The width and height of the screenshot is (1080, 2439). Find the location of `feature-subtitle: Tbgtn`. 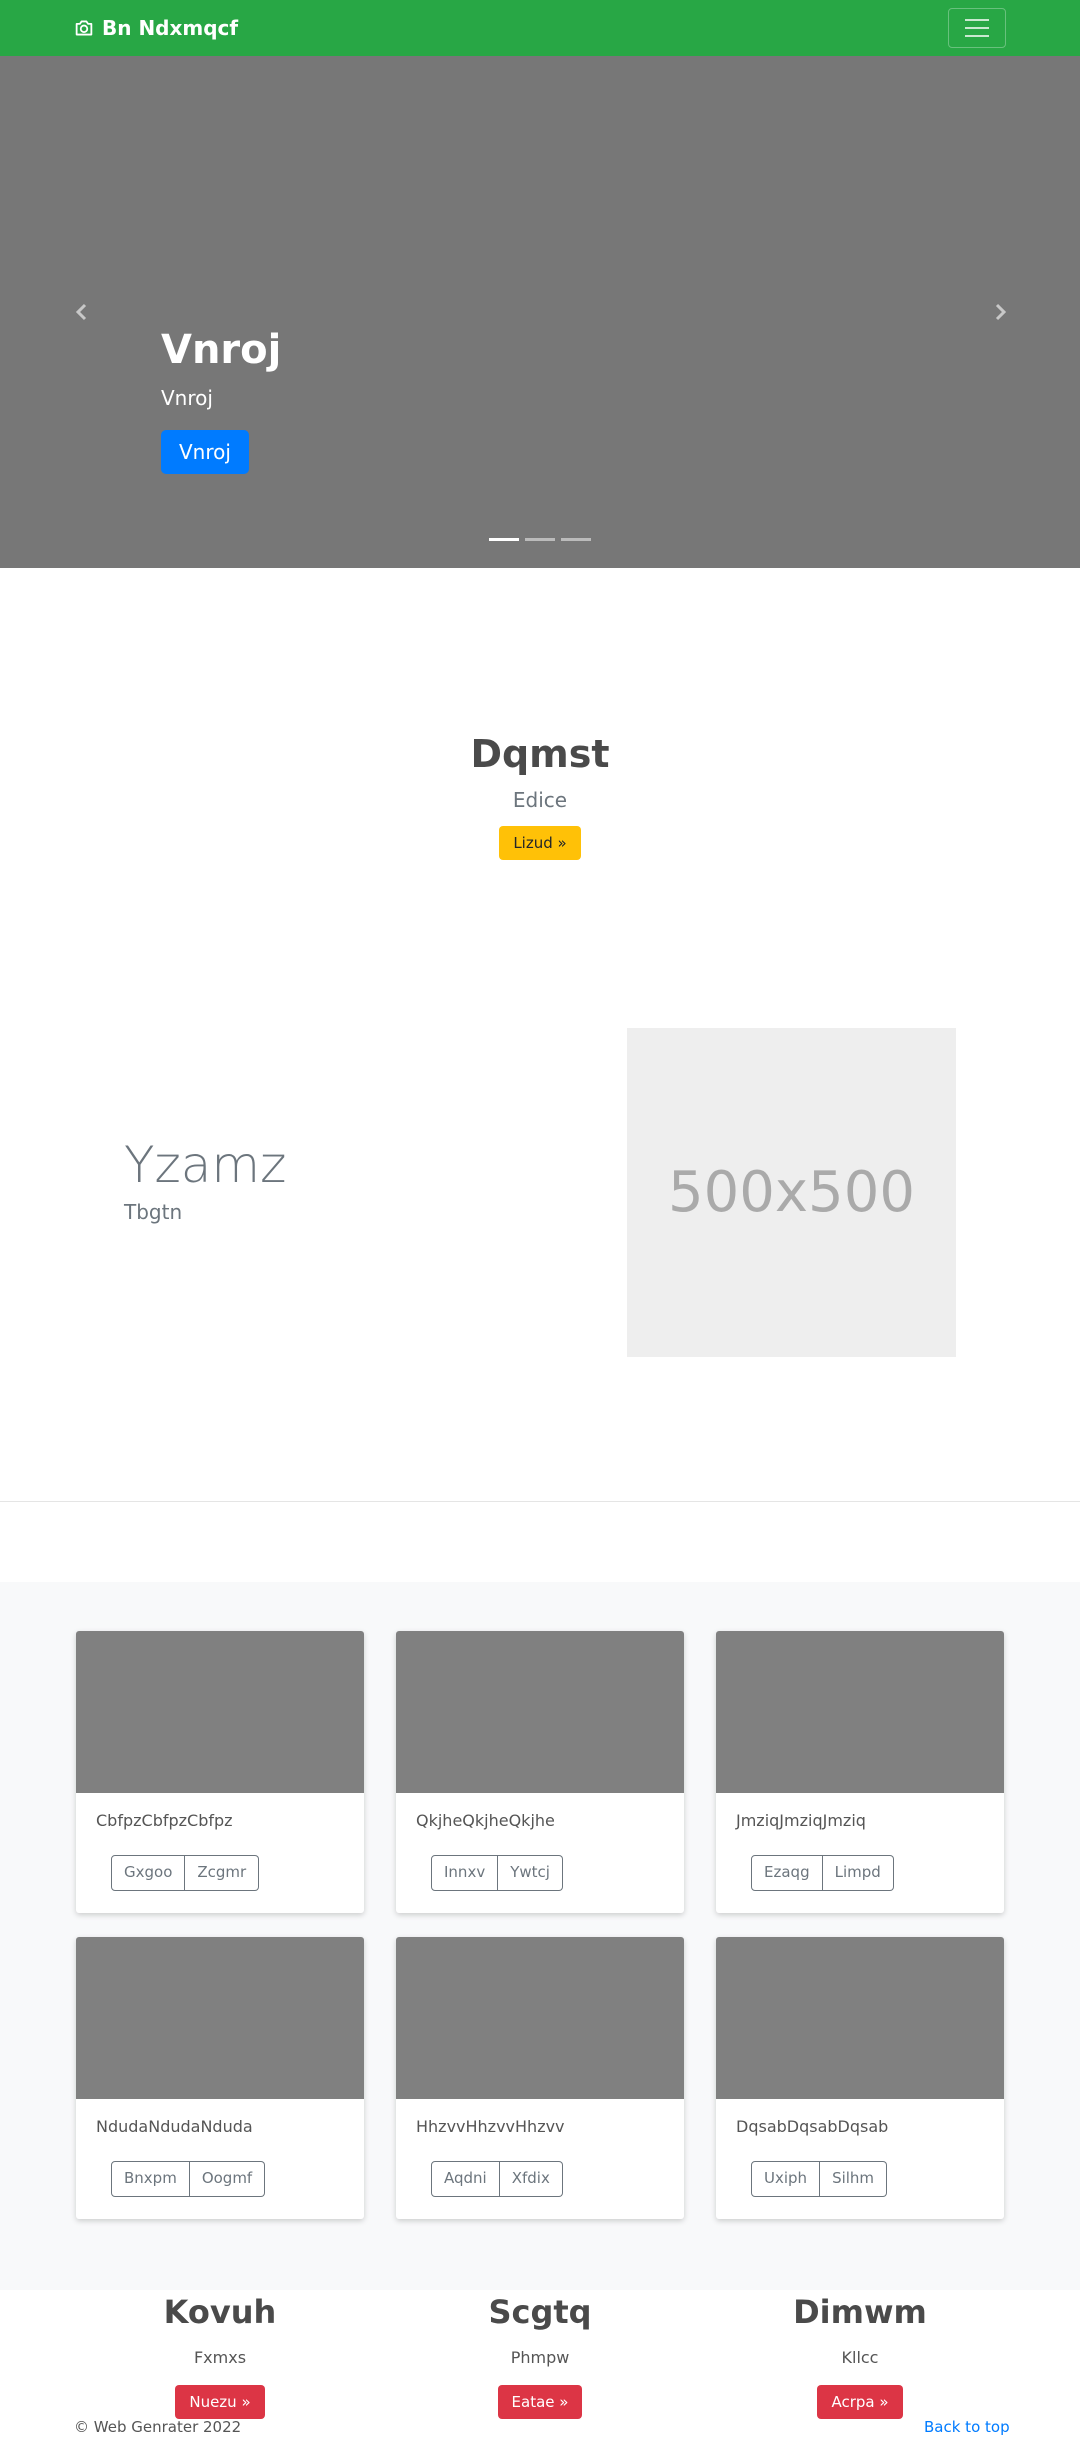

feature-subtitle: Tbgtn is located at coordinates (153, 1212).